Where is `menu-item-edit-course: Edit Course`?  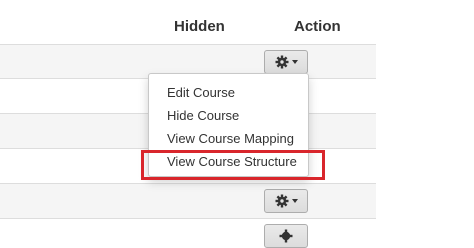
menu-item-edit-course: Edit Course is located at coordinates (201, 92).